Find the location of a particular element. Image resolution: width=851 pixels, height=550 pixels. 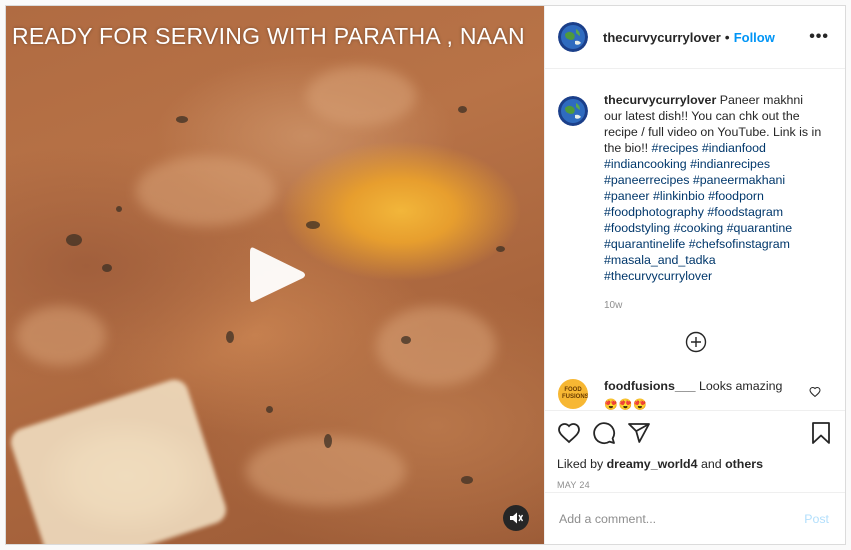

hashtag-link: #recipes is located at coordinates (675, 148).